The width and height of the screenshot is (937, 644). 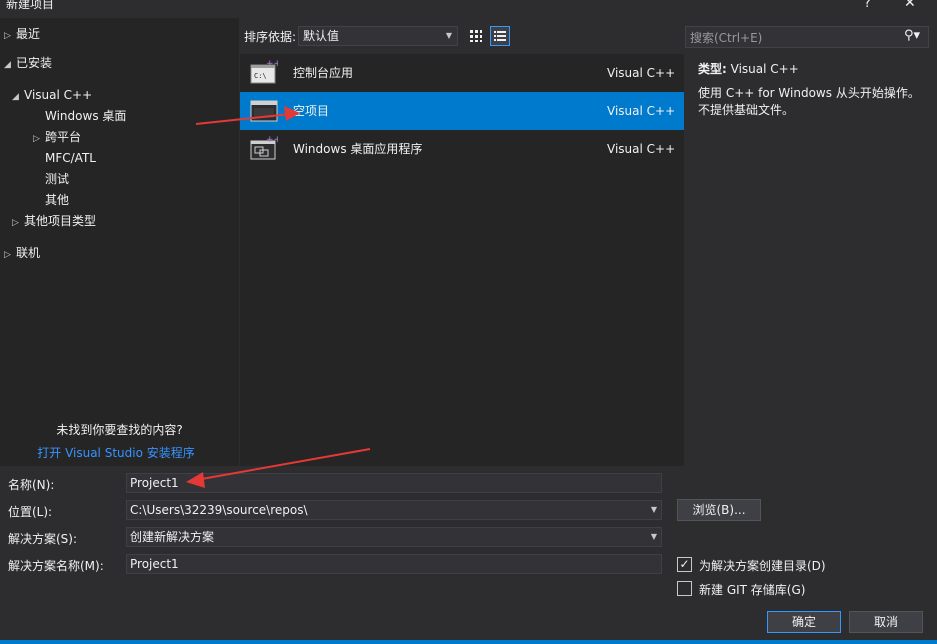 What do you see at coordinates (86, 116) in the screenshot?
I see `tree-item-label: Windows 桌面` at bounding box center [86, 116].